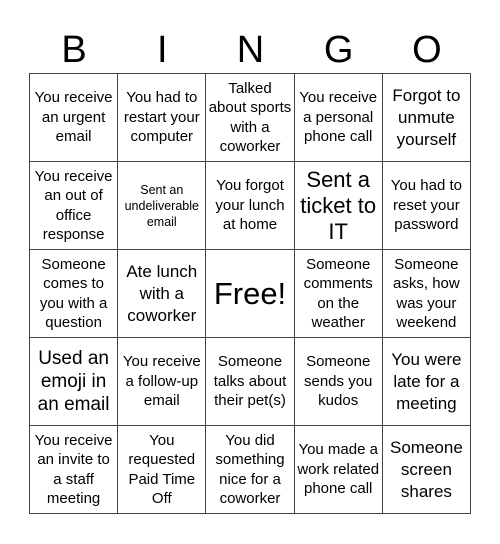 The width and height of the screenshot is (500, 544). Describe the element at coordinates (338, 50) in the screenshot. I see `header-letter-g: G` at that location.